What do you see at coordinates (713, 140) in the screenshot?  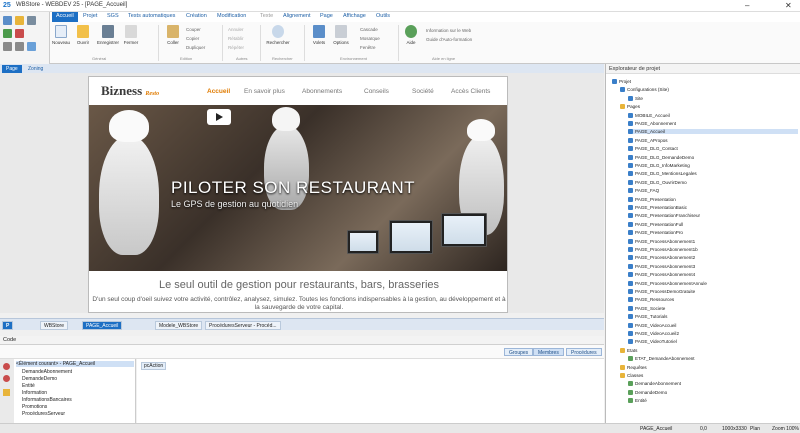 I see `tree-item: PAGE_APropos` at bounding box center [713, 140].